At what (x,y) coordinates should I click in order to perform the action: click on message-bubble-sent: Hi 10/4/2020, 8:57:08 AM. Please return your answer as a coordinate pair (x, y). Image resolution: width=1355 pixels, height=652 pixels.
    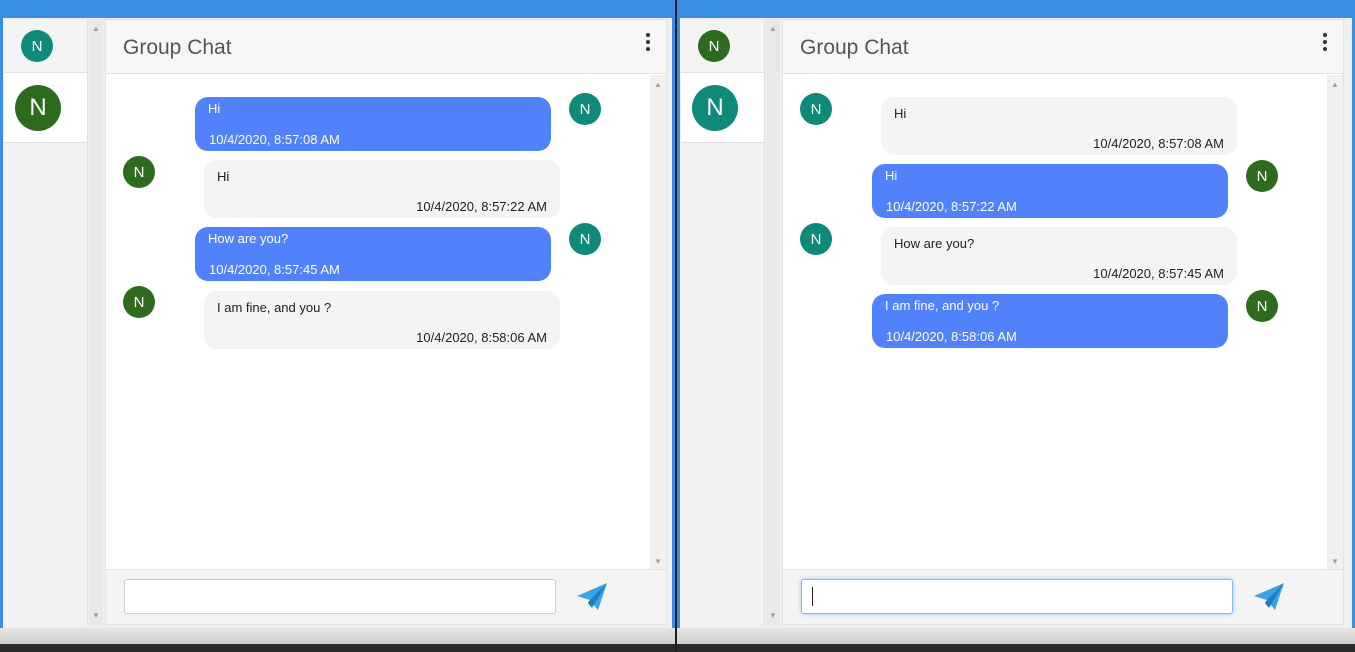
    Looking at the image, I should click on (373, 124).